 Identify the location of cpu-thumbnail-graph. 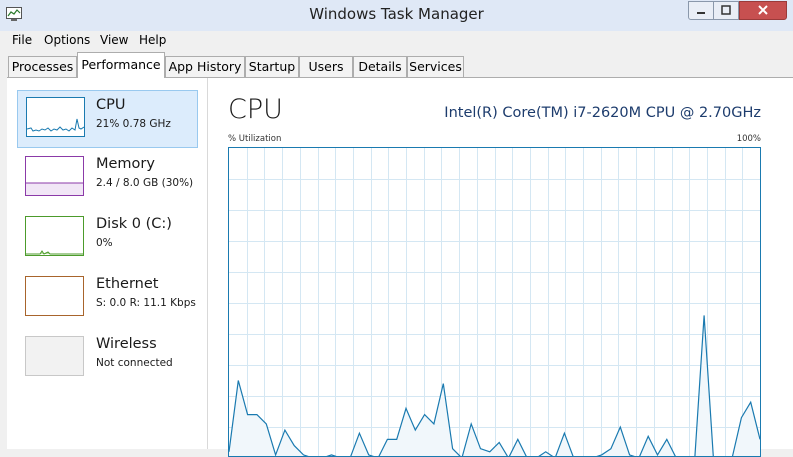
(55, 117).